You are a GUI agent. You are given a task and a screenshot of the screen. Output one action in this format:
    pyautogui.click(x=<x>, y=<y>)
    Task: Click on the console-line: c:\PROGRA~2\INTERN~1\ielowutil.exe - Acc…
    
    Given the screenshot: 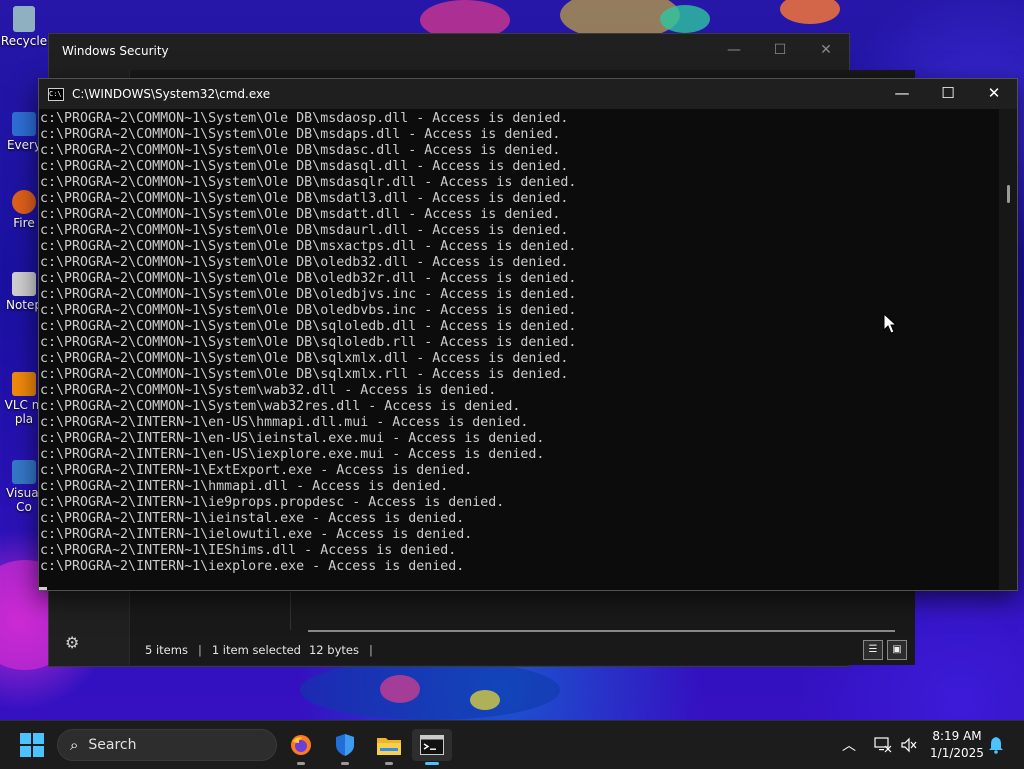 What is the action you would take?
    pyautogui.click(x=256, y=534)
    